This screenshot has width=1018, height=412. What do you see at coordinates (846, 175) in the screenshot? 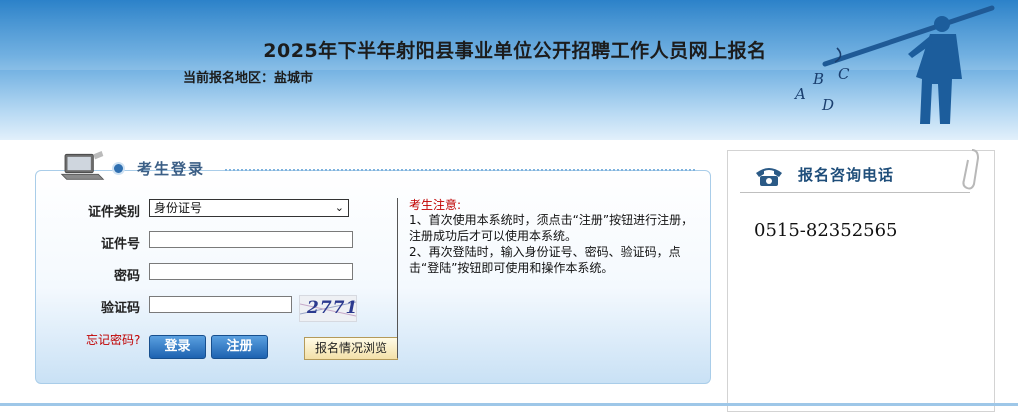
I see `contact-title: 报名咨询电话` at bounding box center [846, 175].